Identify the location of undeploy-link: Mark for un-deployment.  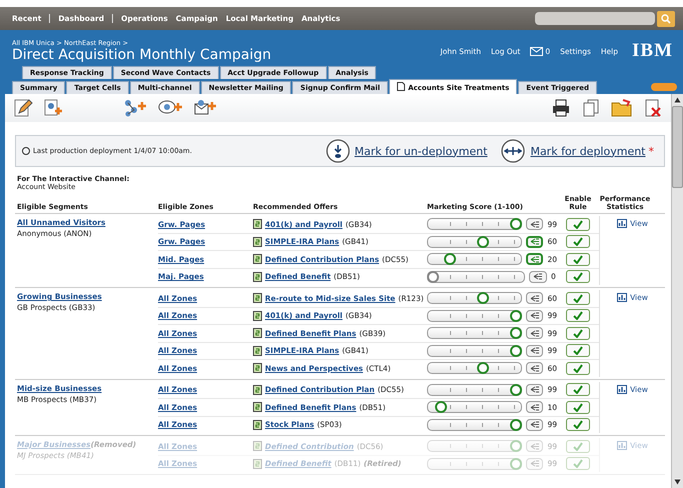
(421, 151).